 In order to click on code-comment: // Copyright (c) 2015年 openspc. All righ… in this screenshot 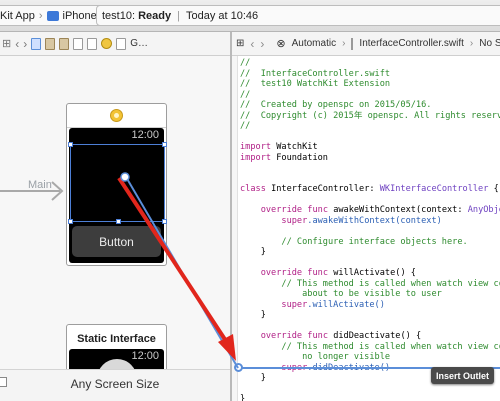, I will do `click(370, 115)`.